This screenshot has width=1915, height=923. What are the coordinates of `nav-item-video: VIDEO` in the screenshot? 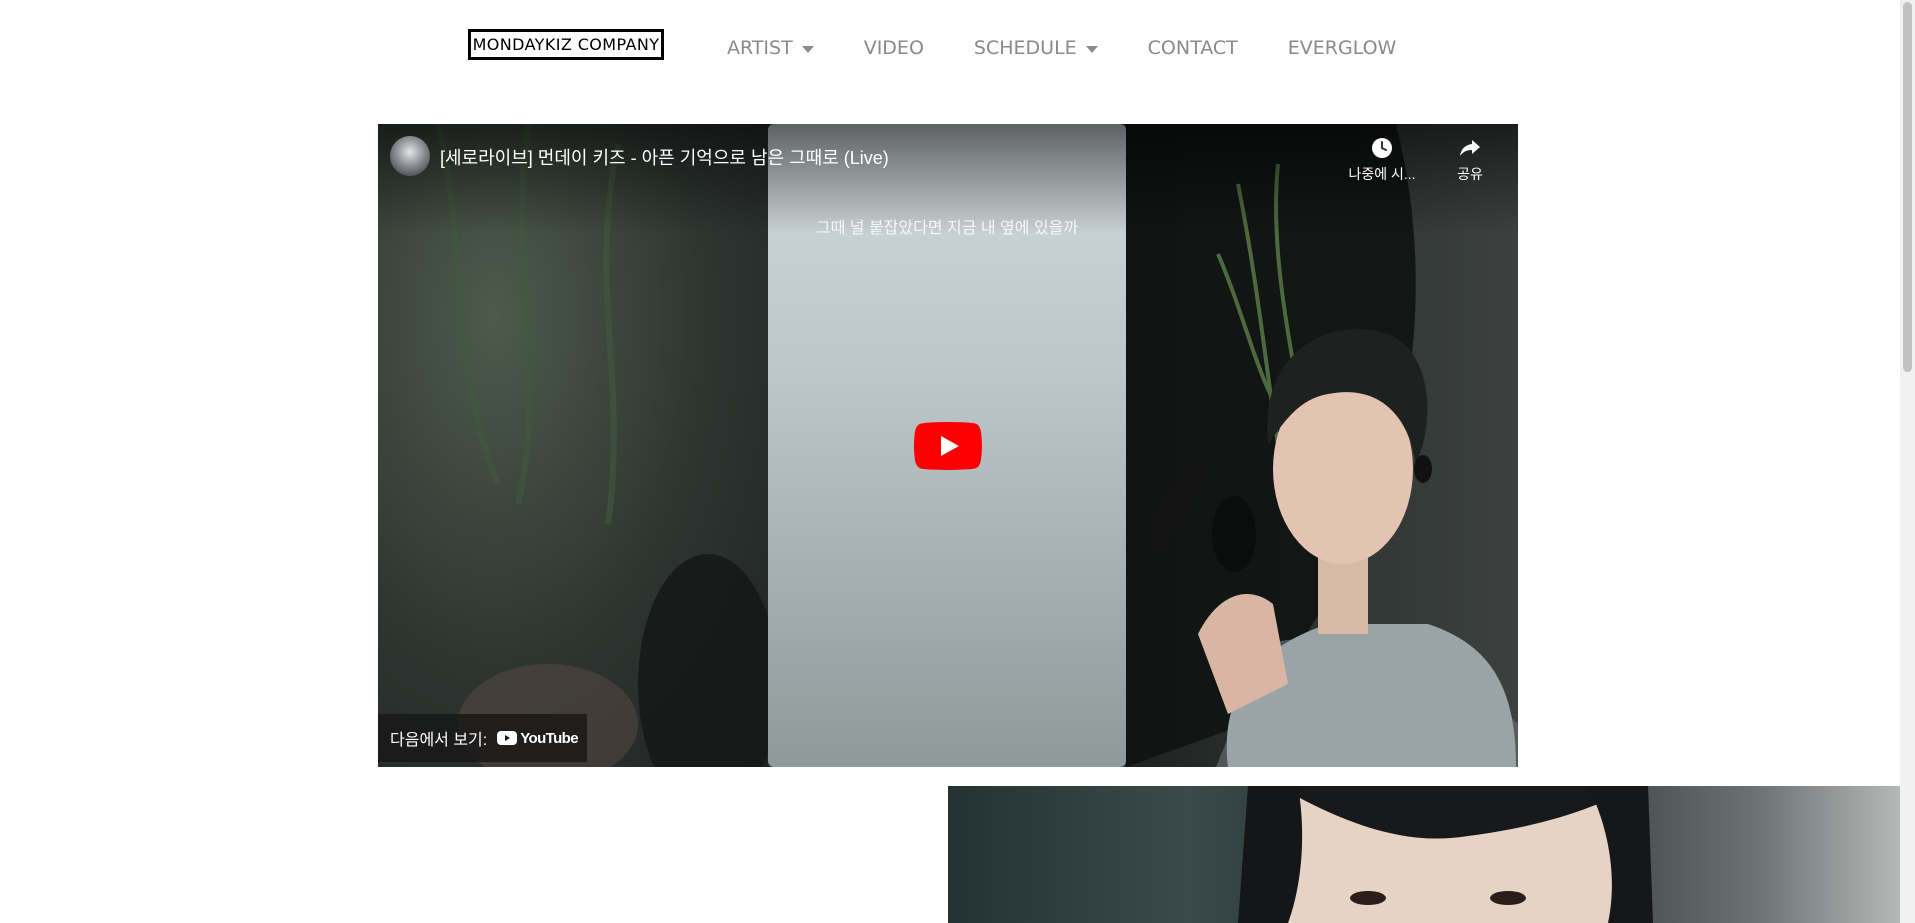 It's located at (894, 48).